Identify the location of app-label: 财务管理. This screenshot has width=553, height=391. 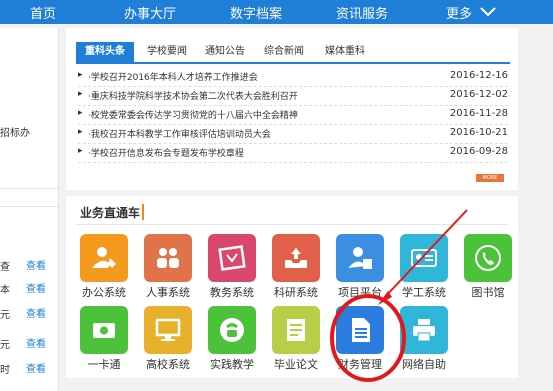
(360, 364).